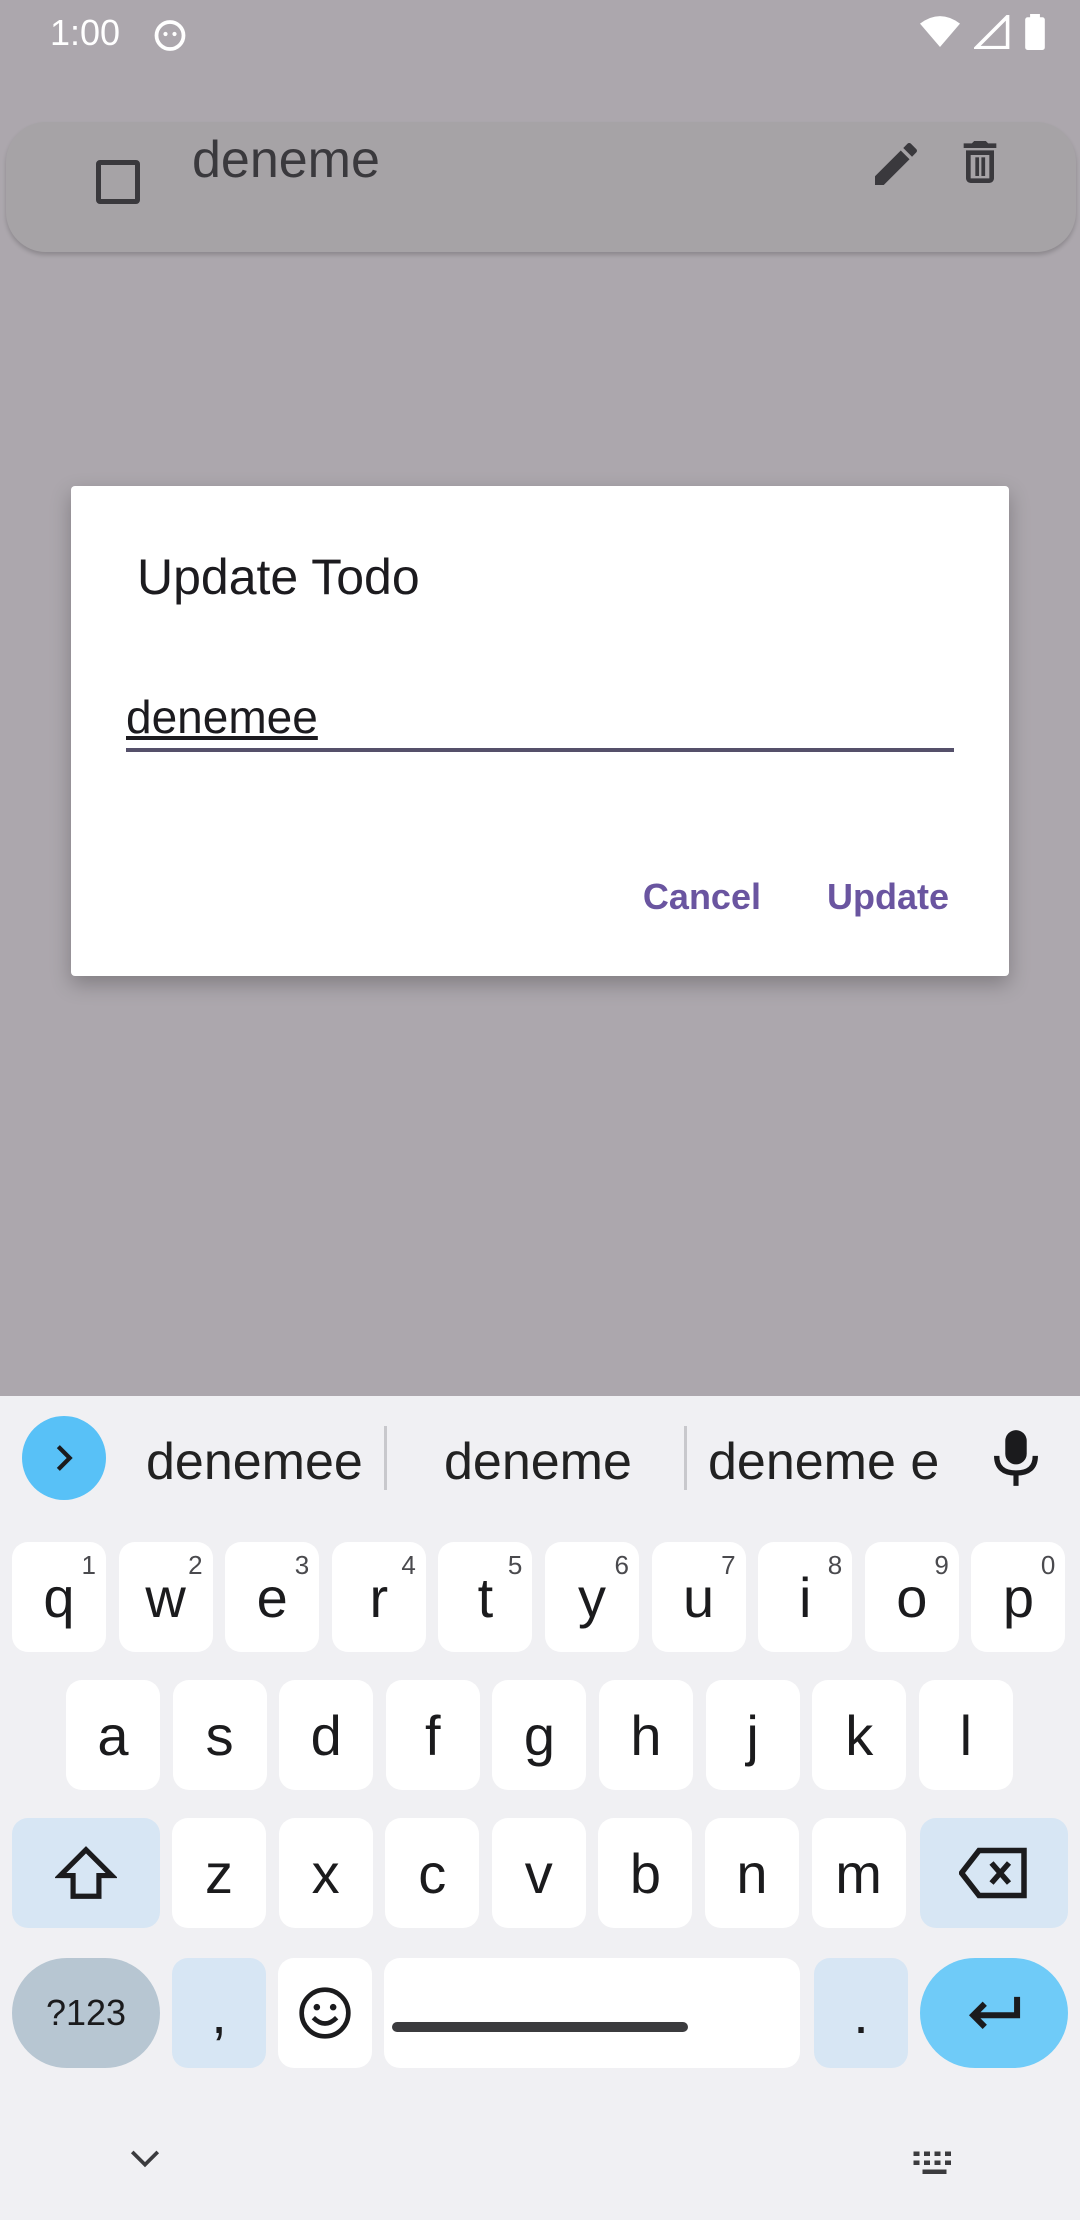  What do you see at coordinates (1016, 1458) in the screenshot?
I see `microphone-icon` at bounding box center [1016, 1458].